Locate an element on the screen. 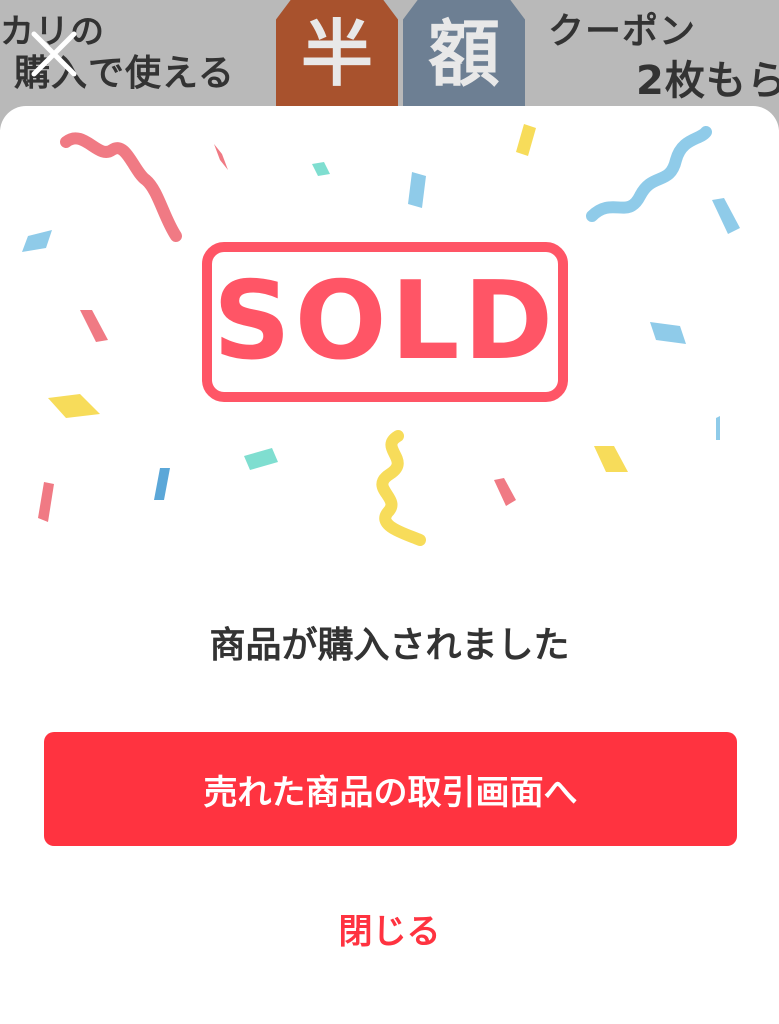  banner-text-right-1: クーポン is located at coordinates (622, 31).